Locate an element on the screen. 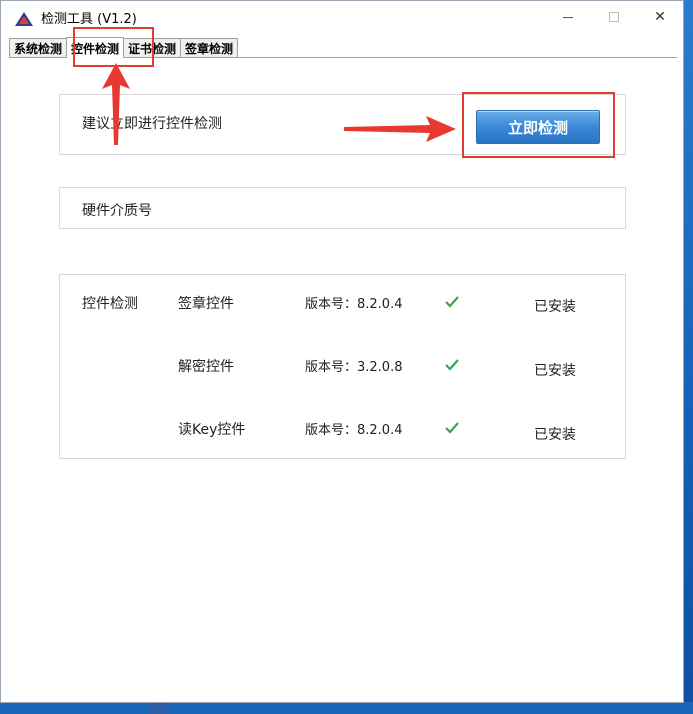 The width and height of the screenshot is (693, 714). window-title: 检测工具 (V1.2) is located at coordinates (89, 19).